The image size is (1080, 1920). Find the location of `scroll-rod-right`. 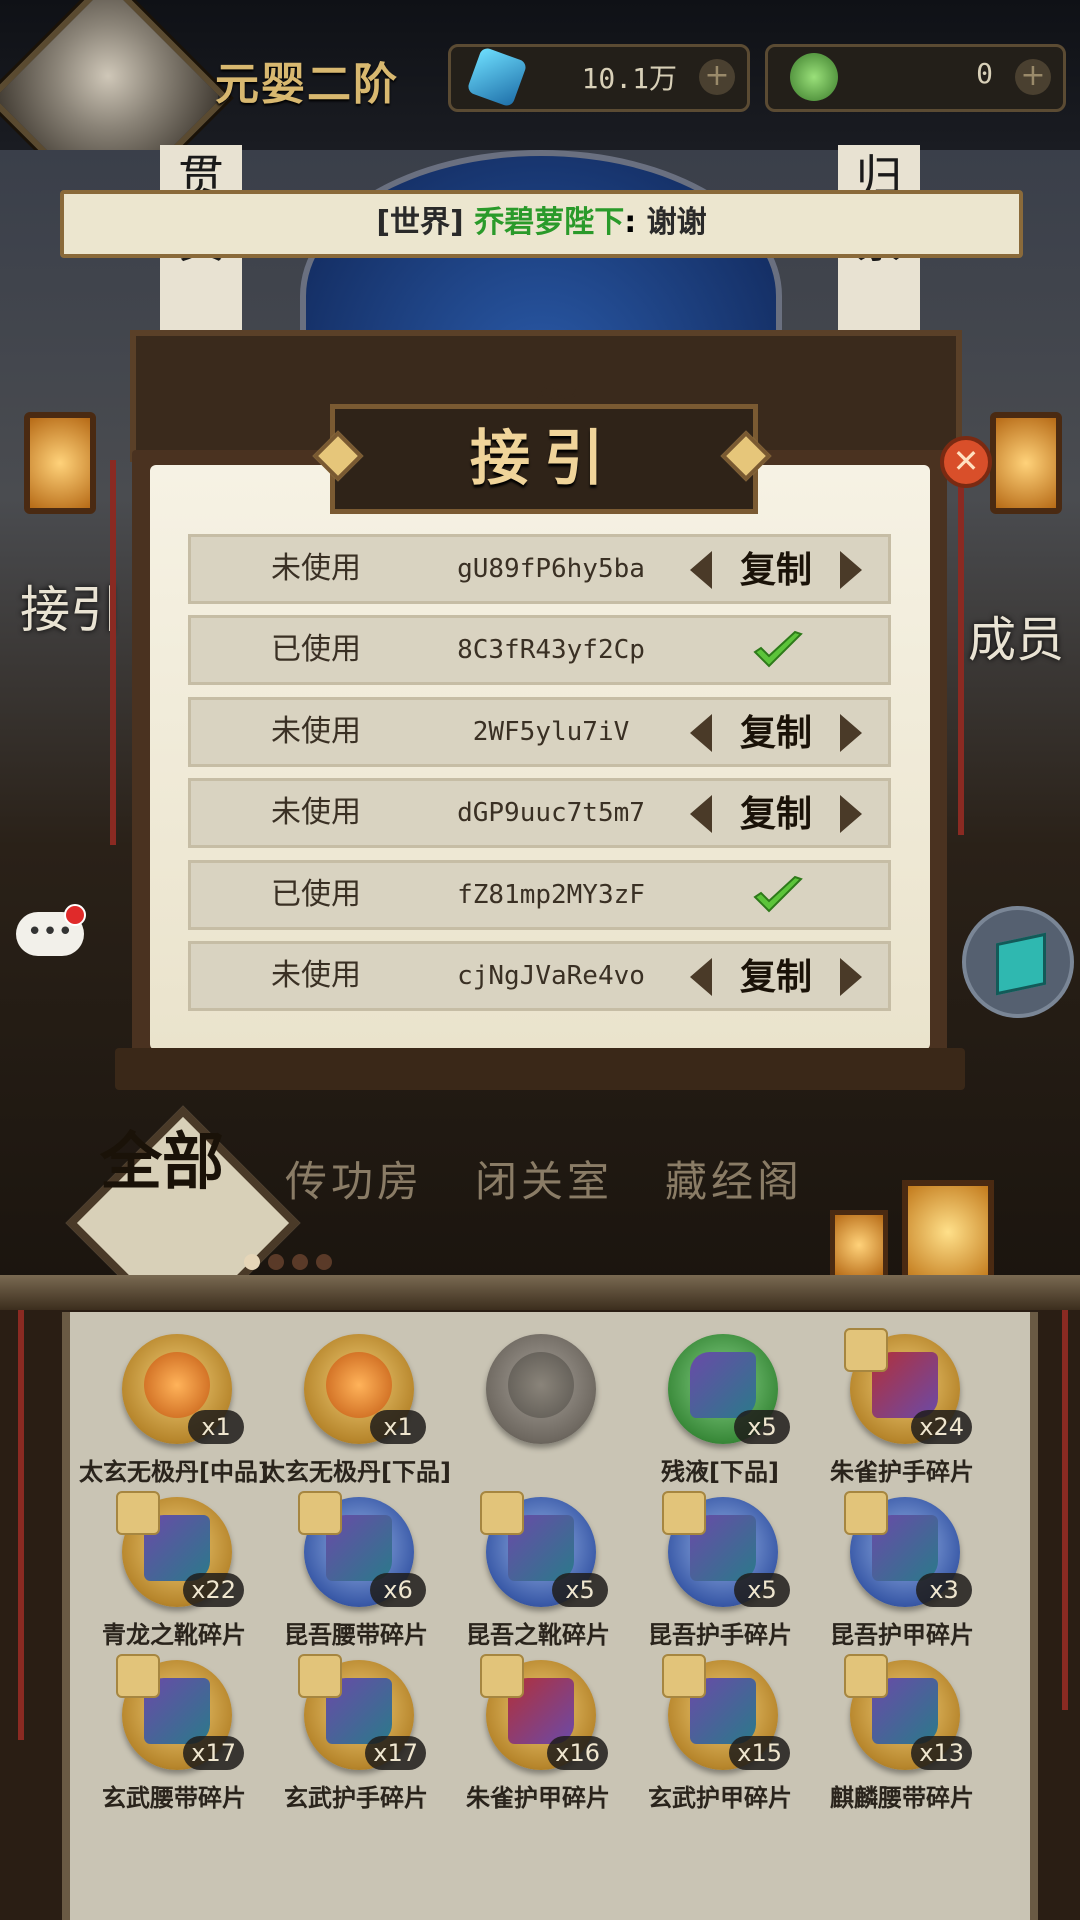

scroll-rod-right is located at coordinates (961, 652).